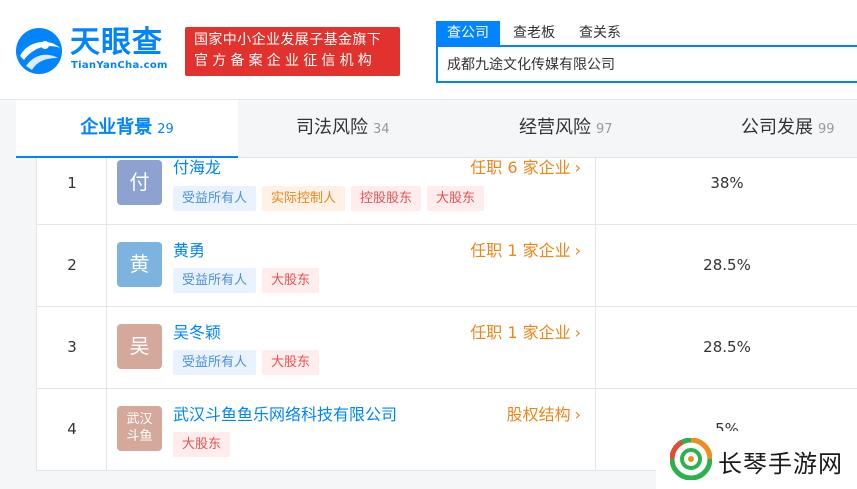  Describe the element at coordinates (777, 127) in the screenshot. I see `tab-label: 公司发展` at that location.